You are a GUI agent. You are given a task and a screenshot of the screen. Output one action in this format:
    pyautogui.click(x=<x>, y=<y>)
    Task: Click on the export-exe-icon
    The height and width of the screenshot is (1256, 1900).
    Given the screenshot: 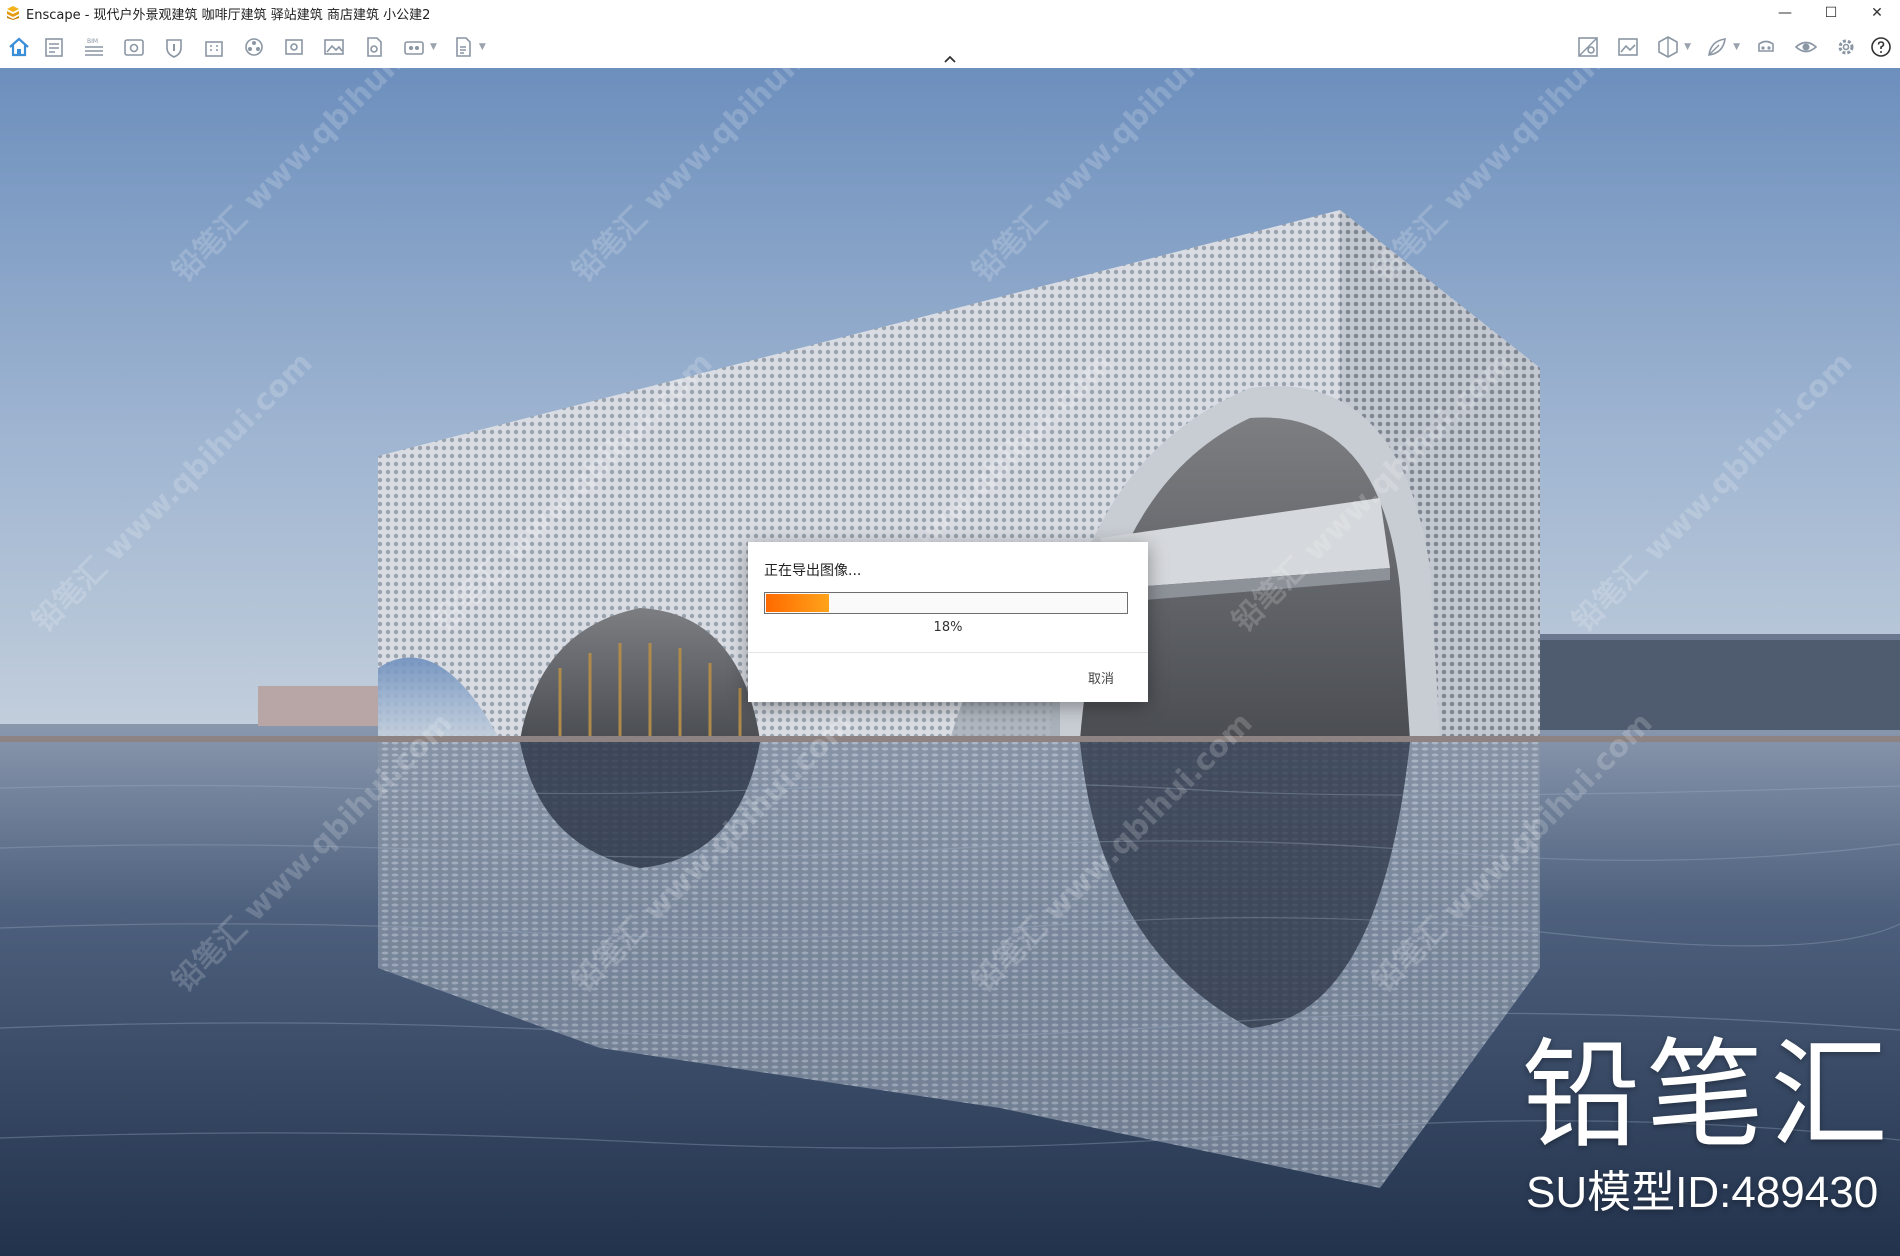 What is the action you would take?
    pyautogui.click(x=463, y=47)
    